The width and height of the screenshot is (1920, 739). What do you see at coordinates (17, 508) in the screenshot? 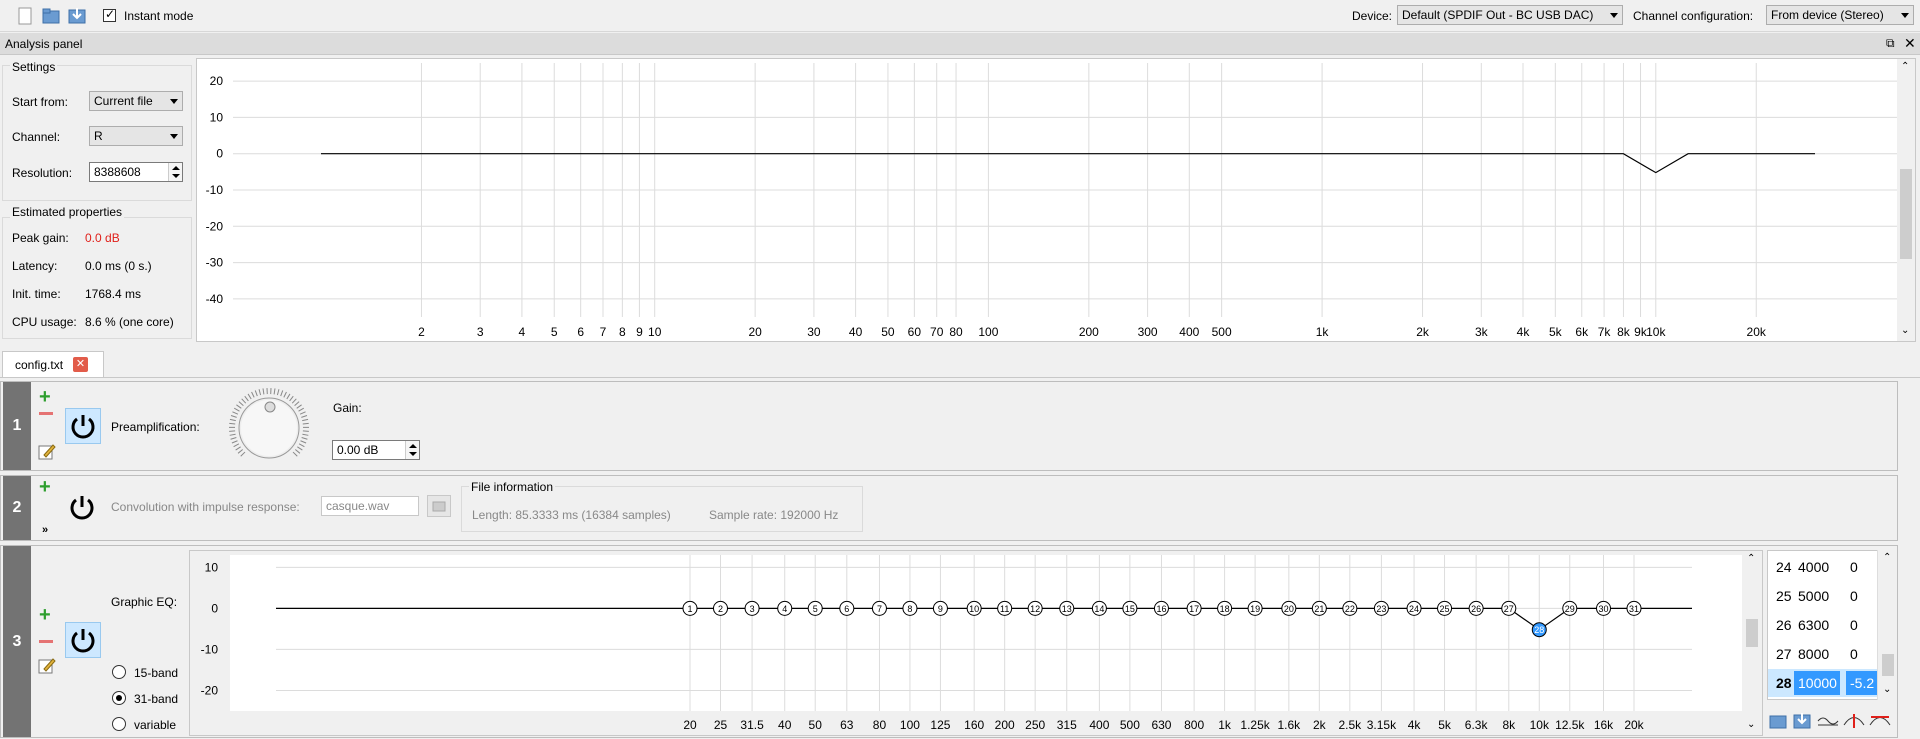
I see `row-number: 2` at bounding box center [17, 508].